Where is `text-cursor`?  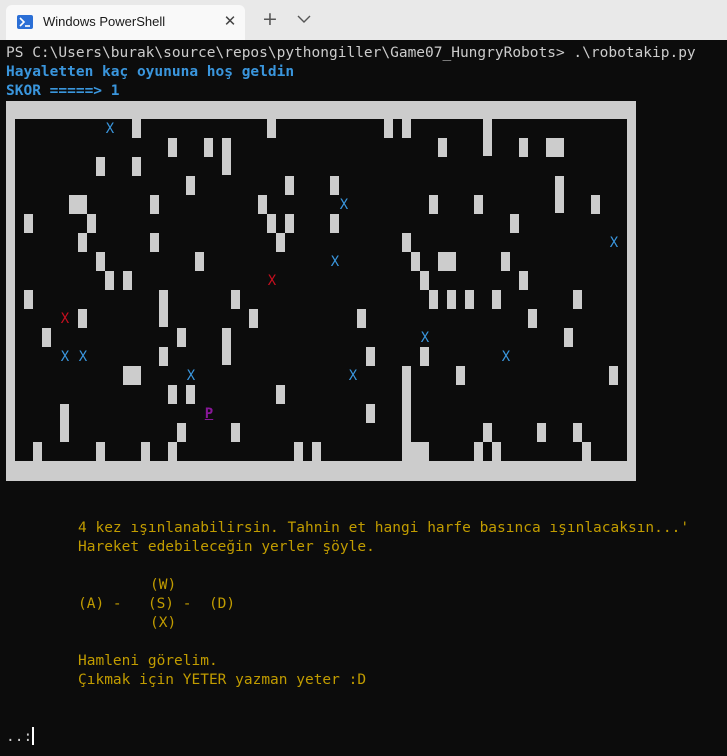
text-cursor is located at coordinates (33, 736).